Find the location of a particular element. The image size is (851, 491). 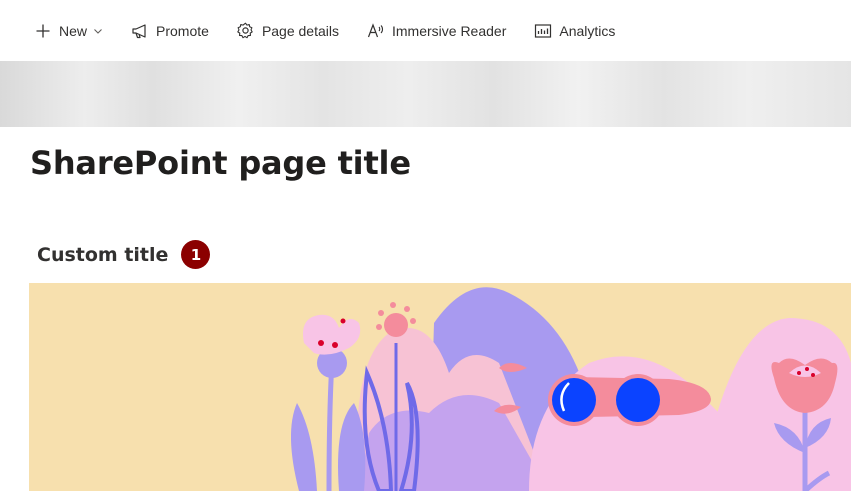

chevron-down-icon is located at coordinates (98, 31).